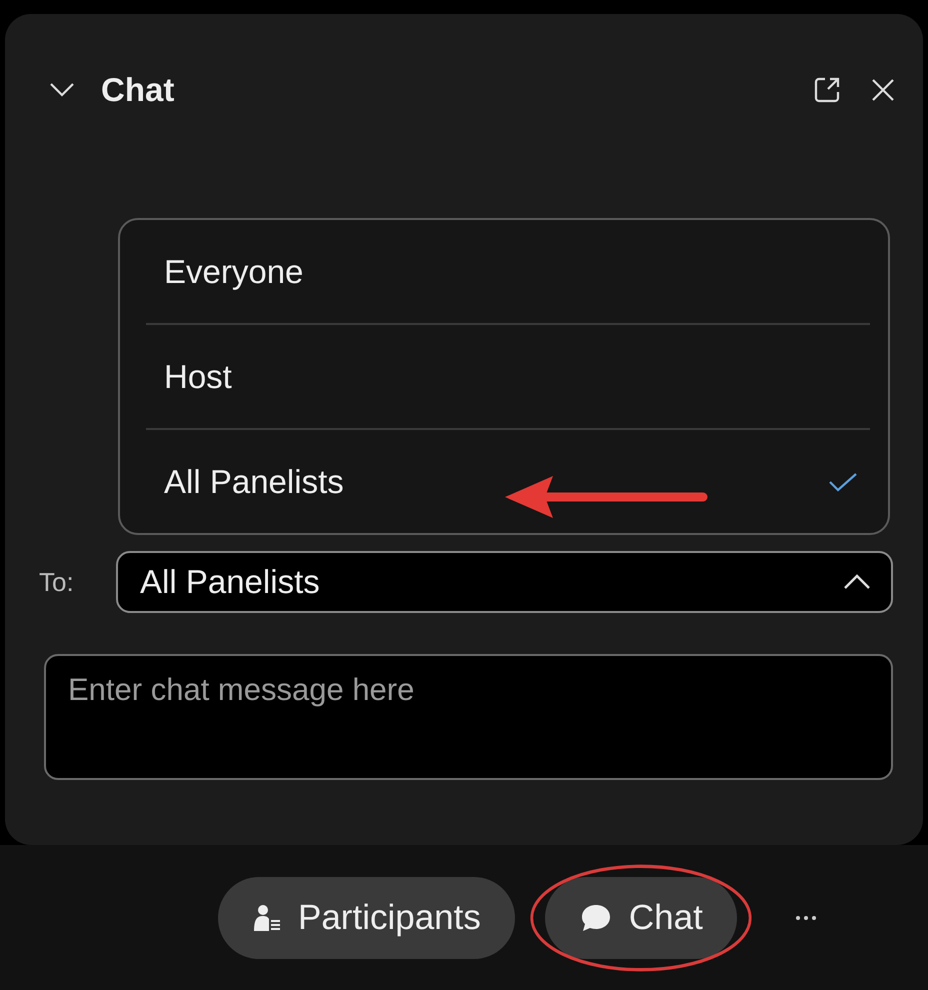  What do you see at coordinates (137, 90) in the screenshot?
I see `panel-title: Chat` at bounding box center [137, 90].